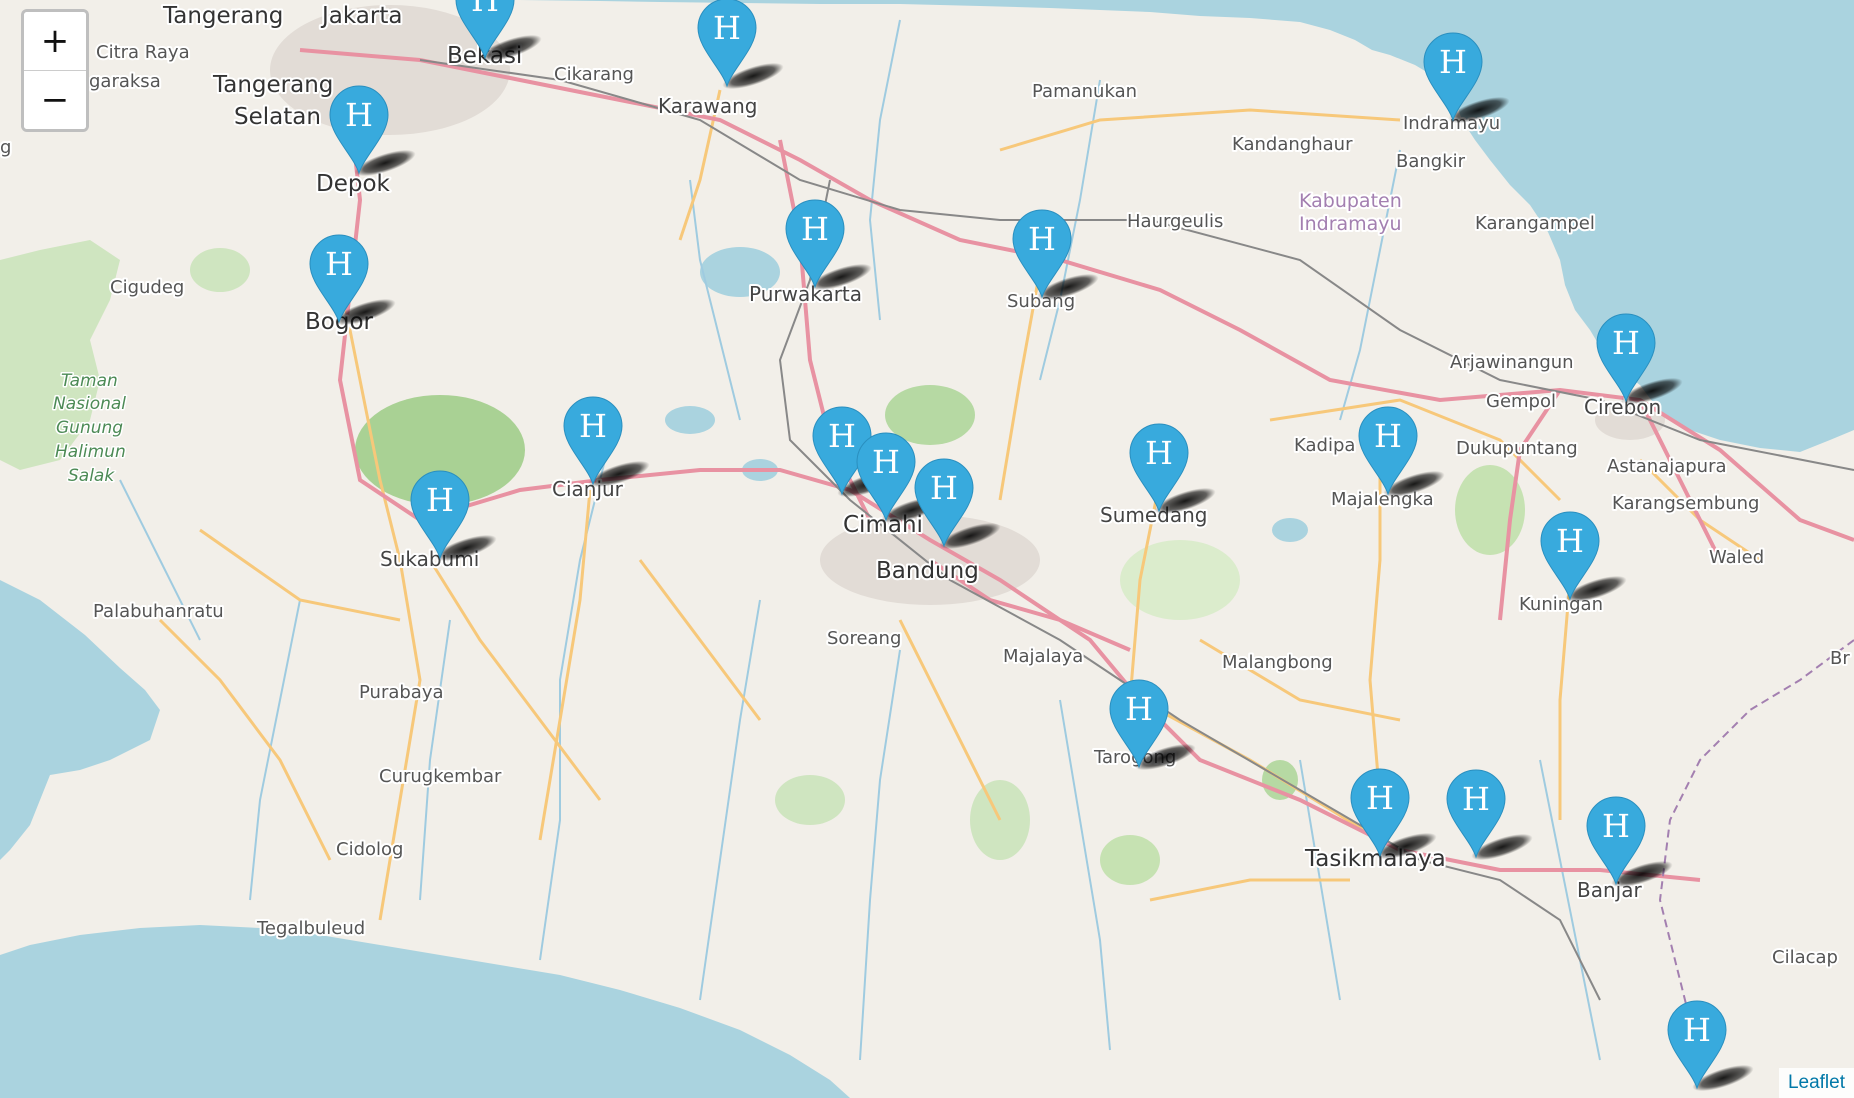  Describe the element at coordinates (55, 99) in the screenshot. I see `zoom-out-button: −` at that location.